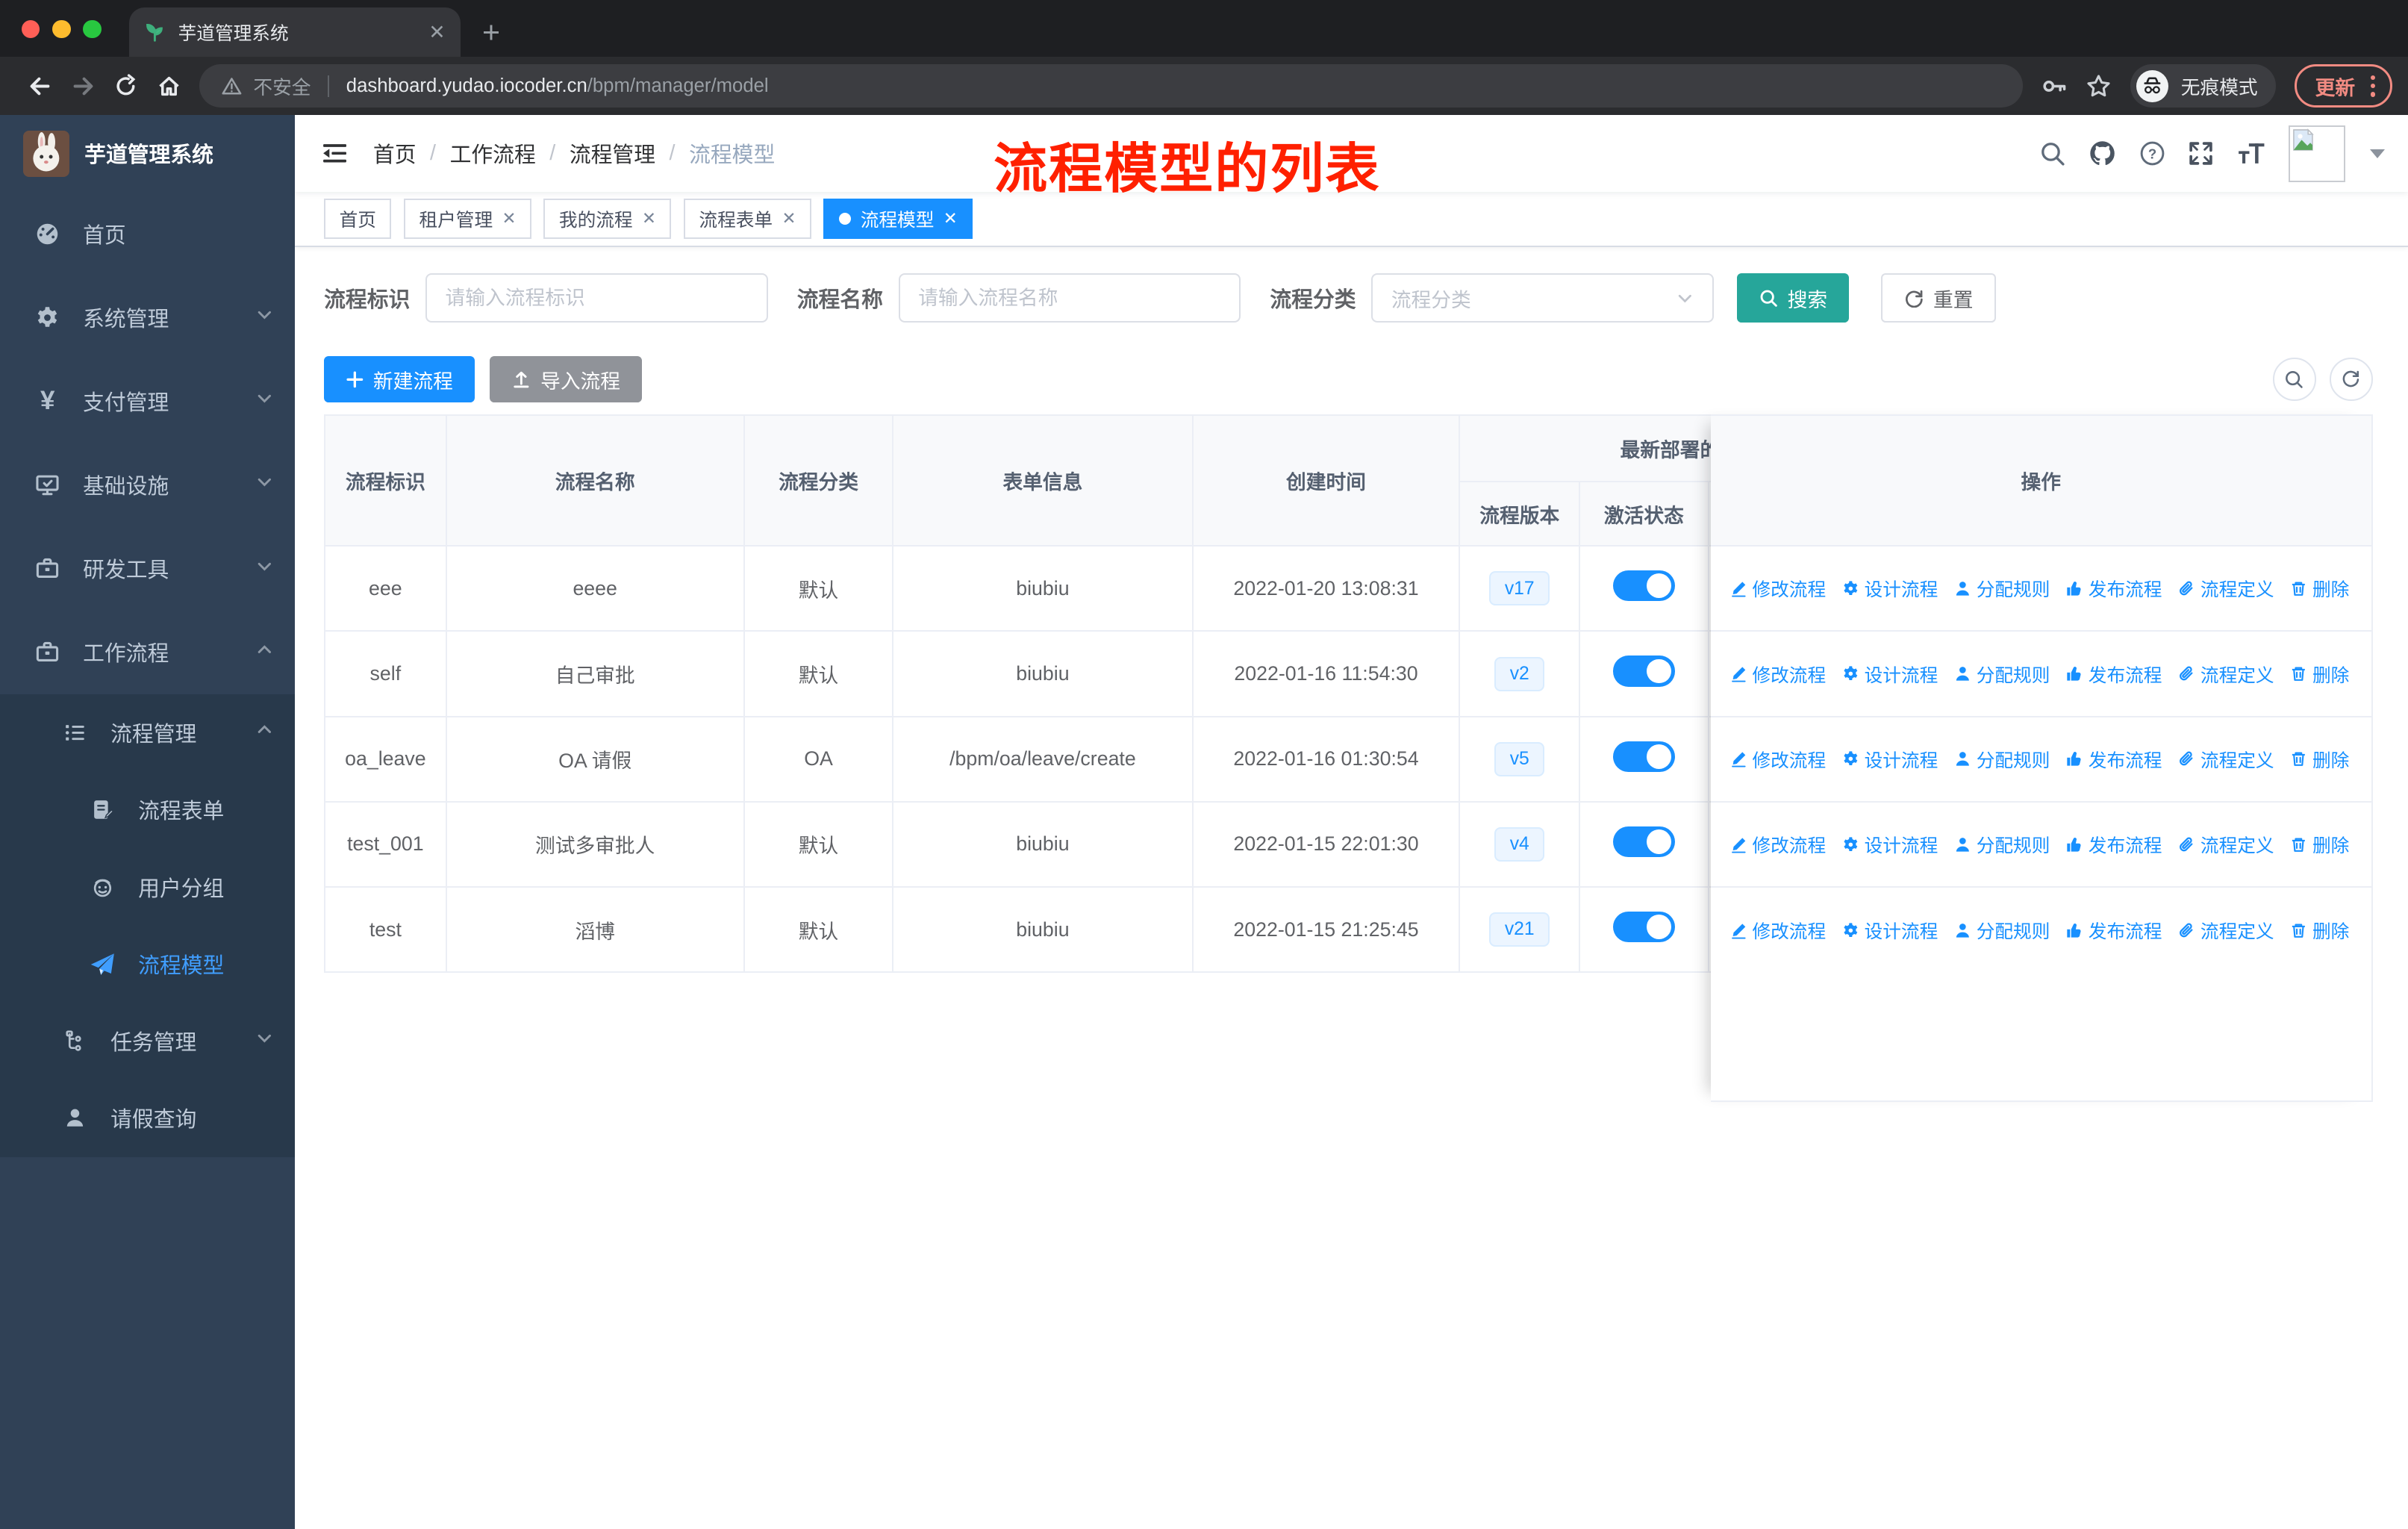 This screenshot has width=2408, height=1529. Describe the element at coordinates (2294, 379) in the screenshot. I see `show-search-icon` at that location.